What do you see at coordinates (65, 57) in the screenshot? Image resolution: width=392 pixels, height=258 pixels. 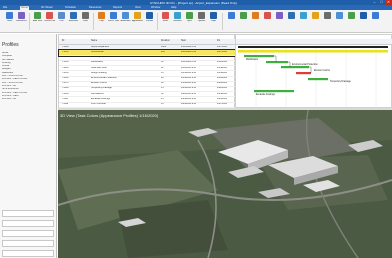 I see `table-cell-id: T1020` at bounding box center [65, 57].